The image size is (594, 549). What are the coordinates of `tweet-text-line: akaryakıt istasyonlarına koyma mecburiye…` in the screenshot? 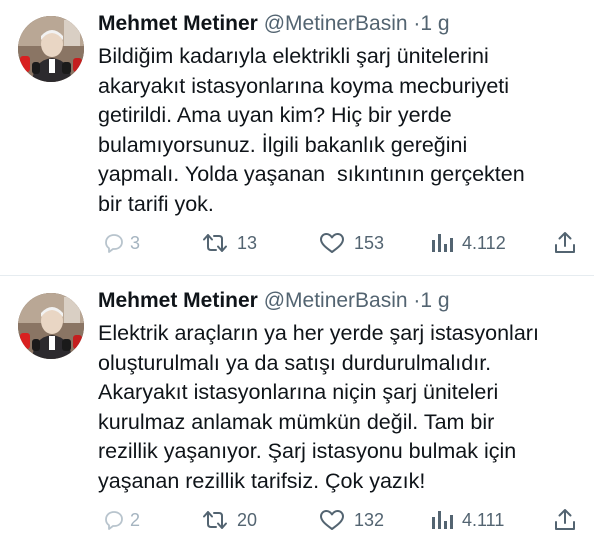 It's located at (304, 85).